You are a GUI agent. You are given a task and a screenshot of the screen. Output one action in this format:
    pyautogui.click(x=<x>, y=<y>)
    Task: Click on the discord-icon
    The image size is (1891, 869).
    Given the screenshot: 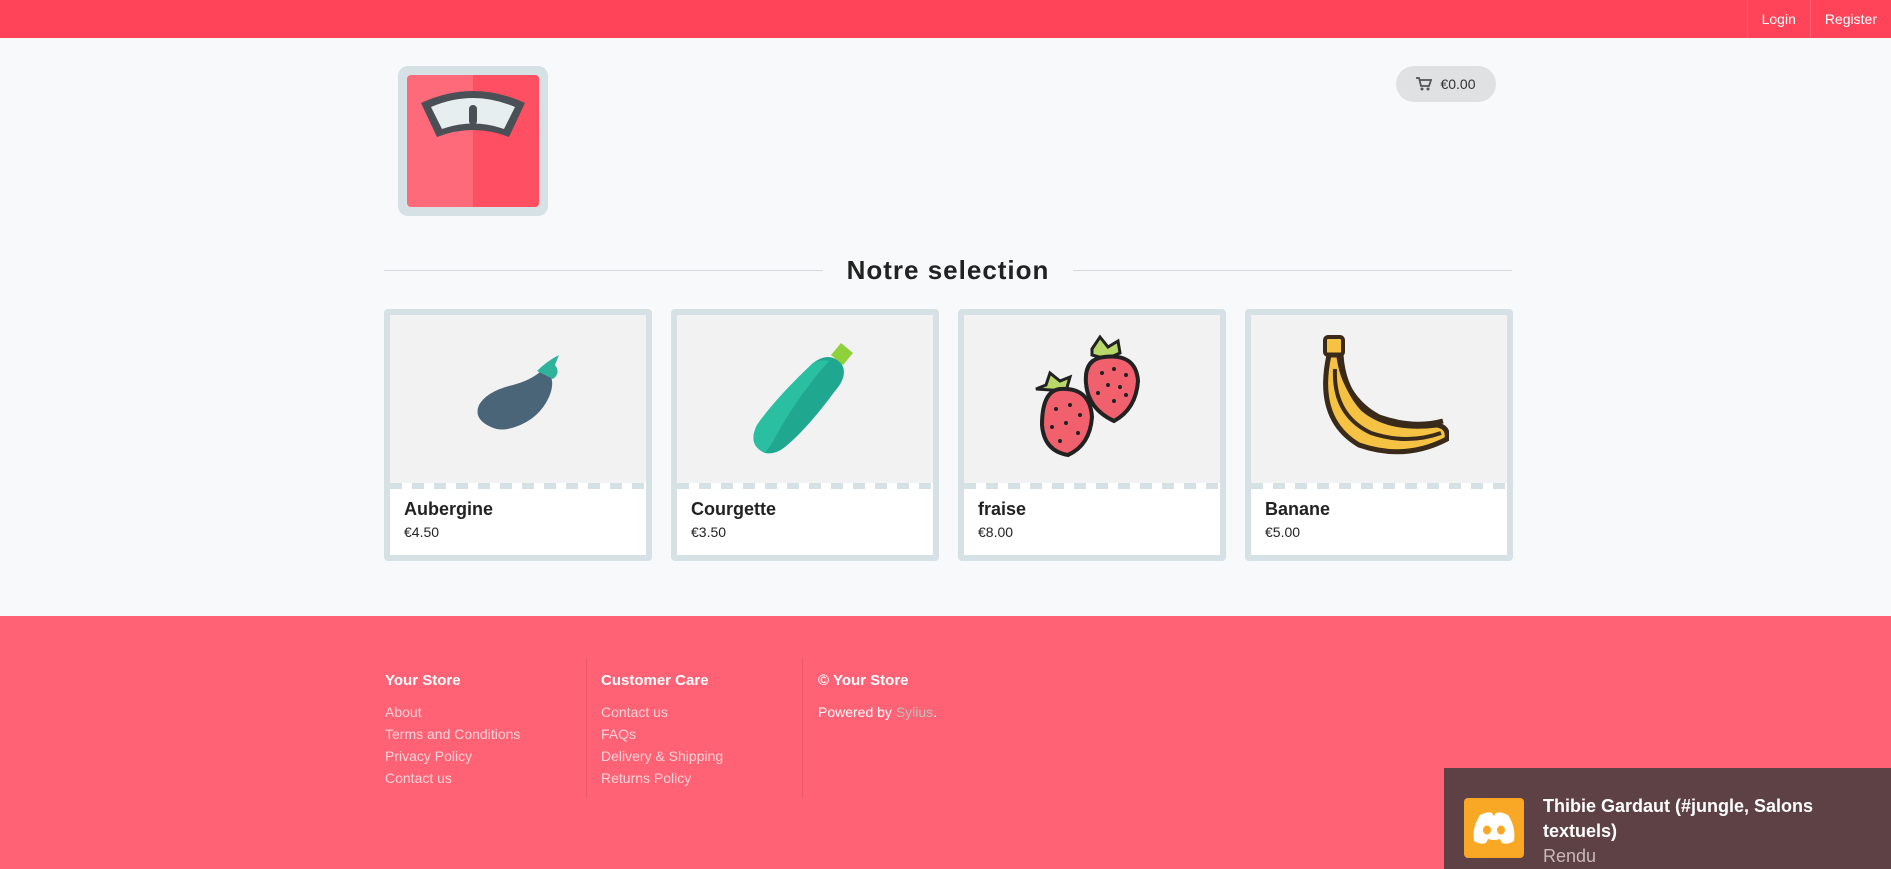 What is the action you would take?
    pyautogui.click(x=1494, y=828)
    